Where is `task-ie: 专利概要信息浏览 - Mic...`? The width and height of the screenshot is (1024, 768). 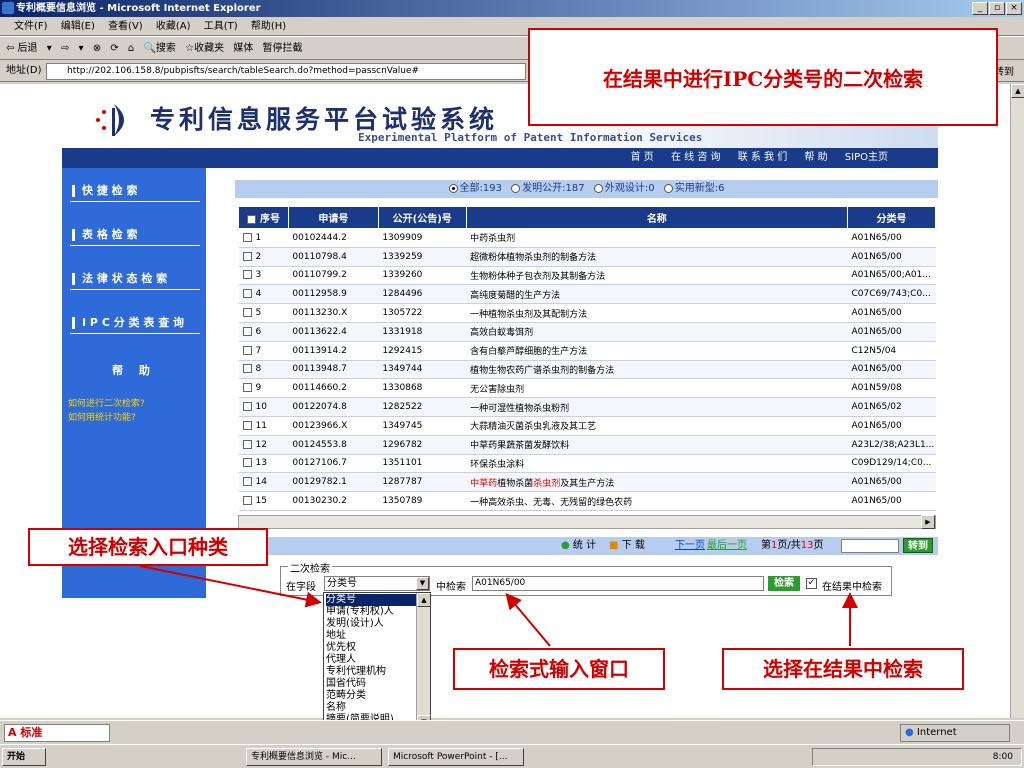
task-ie: 专利概要信息浏览 - Mic... is located at coordinates (314, 757).